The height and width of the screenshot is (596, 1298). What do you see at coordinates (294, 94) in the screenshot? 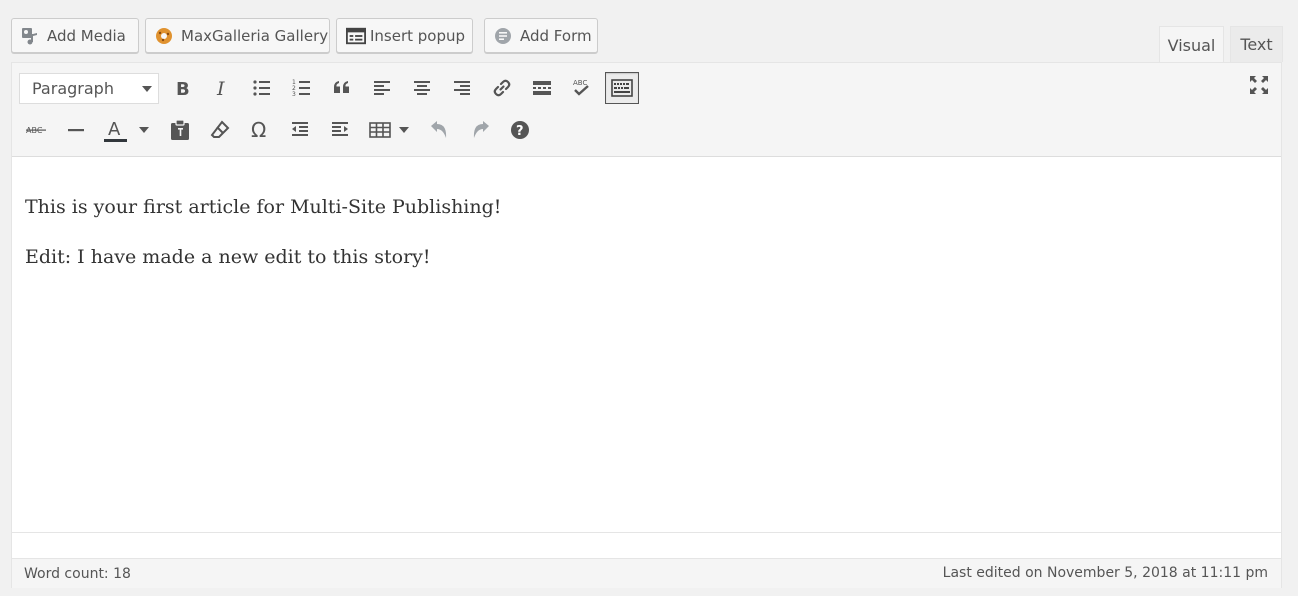
I see `svg-text: 3` at bounding box center [294, 94].